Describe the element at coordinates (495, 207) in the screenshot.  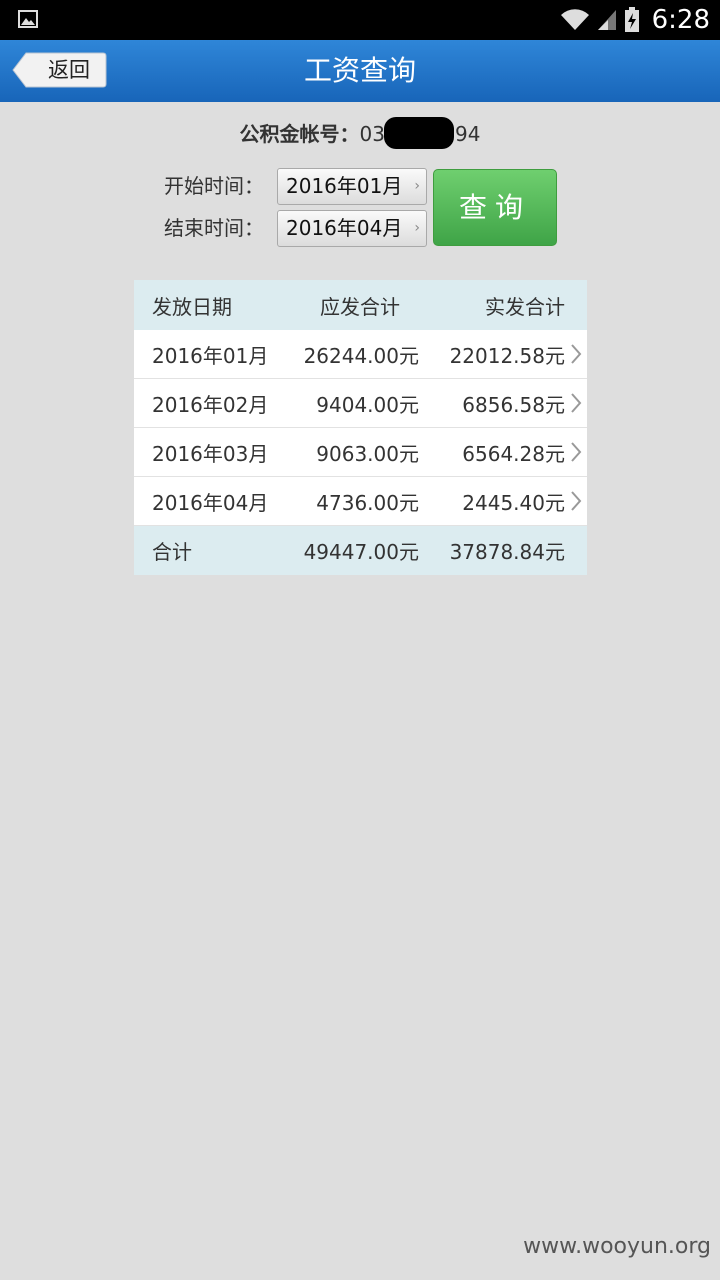
I see `query-button: 查询` at that location.